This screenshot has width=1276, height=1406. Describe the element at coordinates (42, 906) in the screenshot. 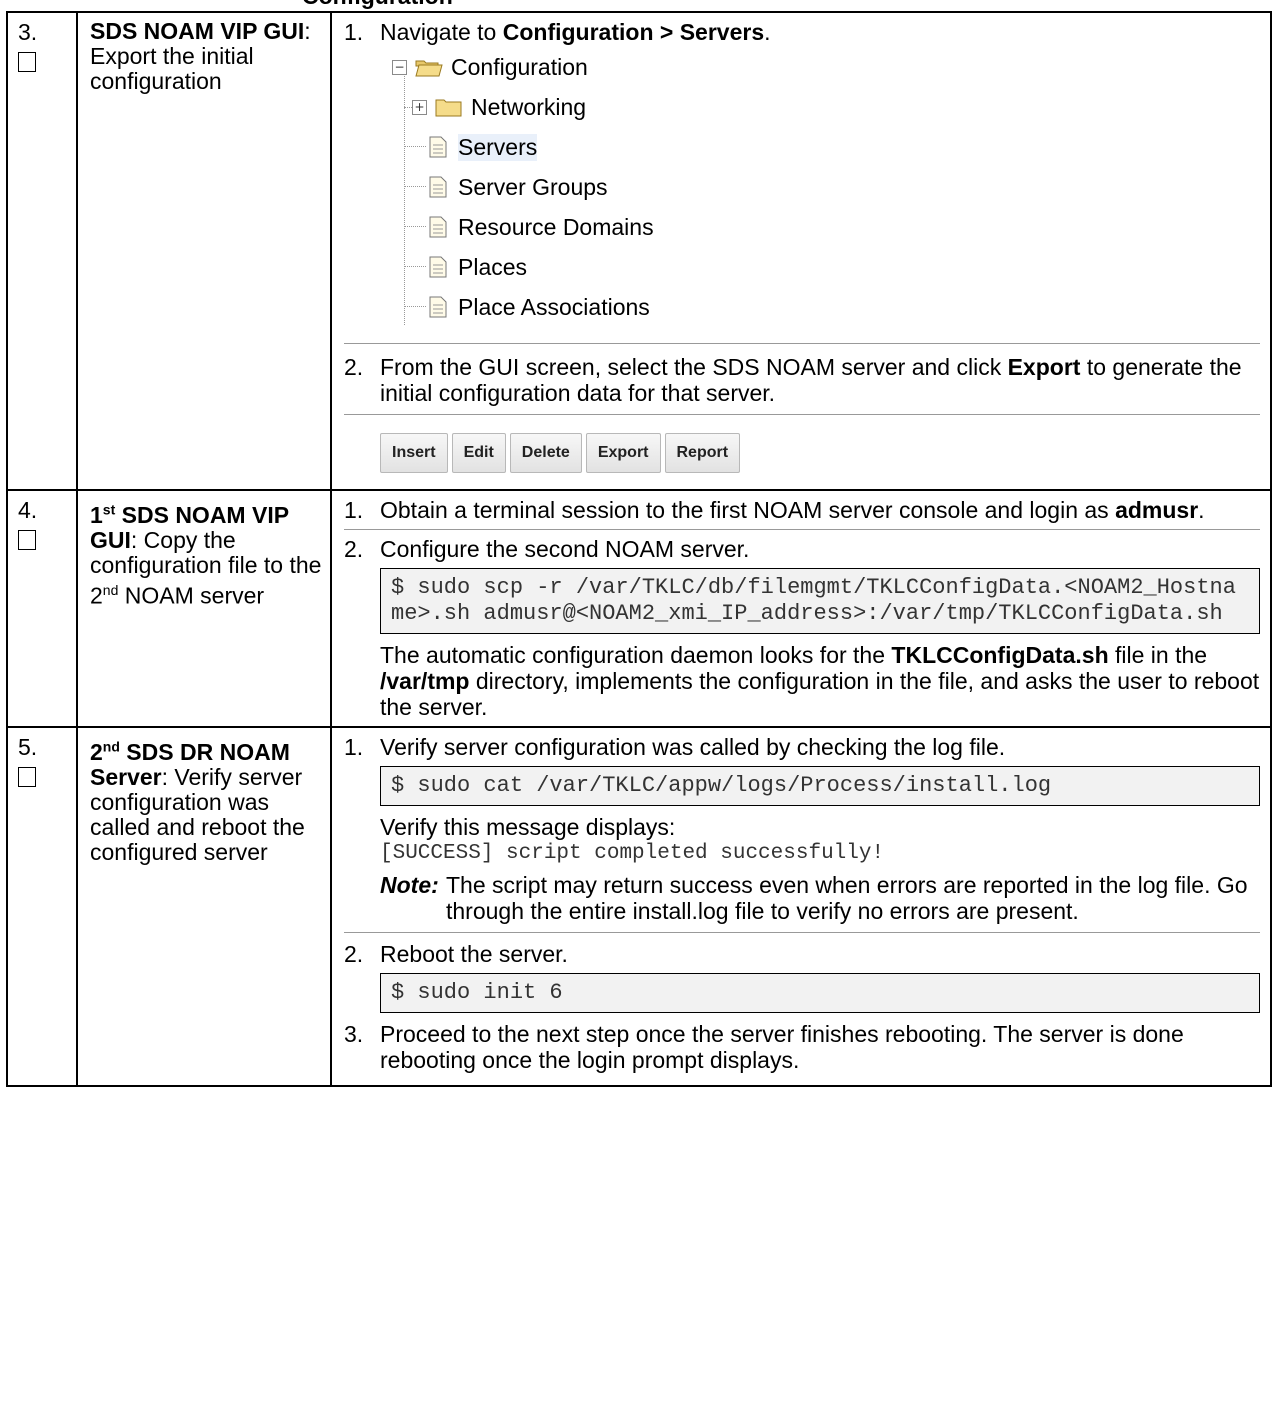

I see `step-number-cell: 5.` at that location.